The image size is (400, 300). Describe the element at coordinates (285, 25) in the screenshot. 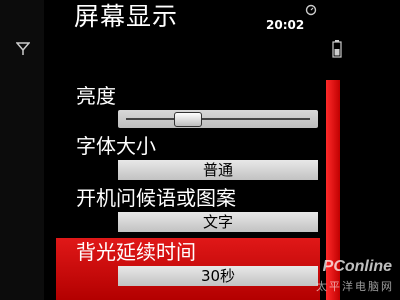

I see `clock: 20:02` at that location.